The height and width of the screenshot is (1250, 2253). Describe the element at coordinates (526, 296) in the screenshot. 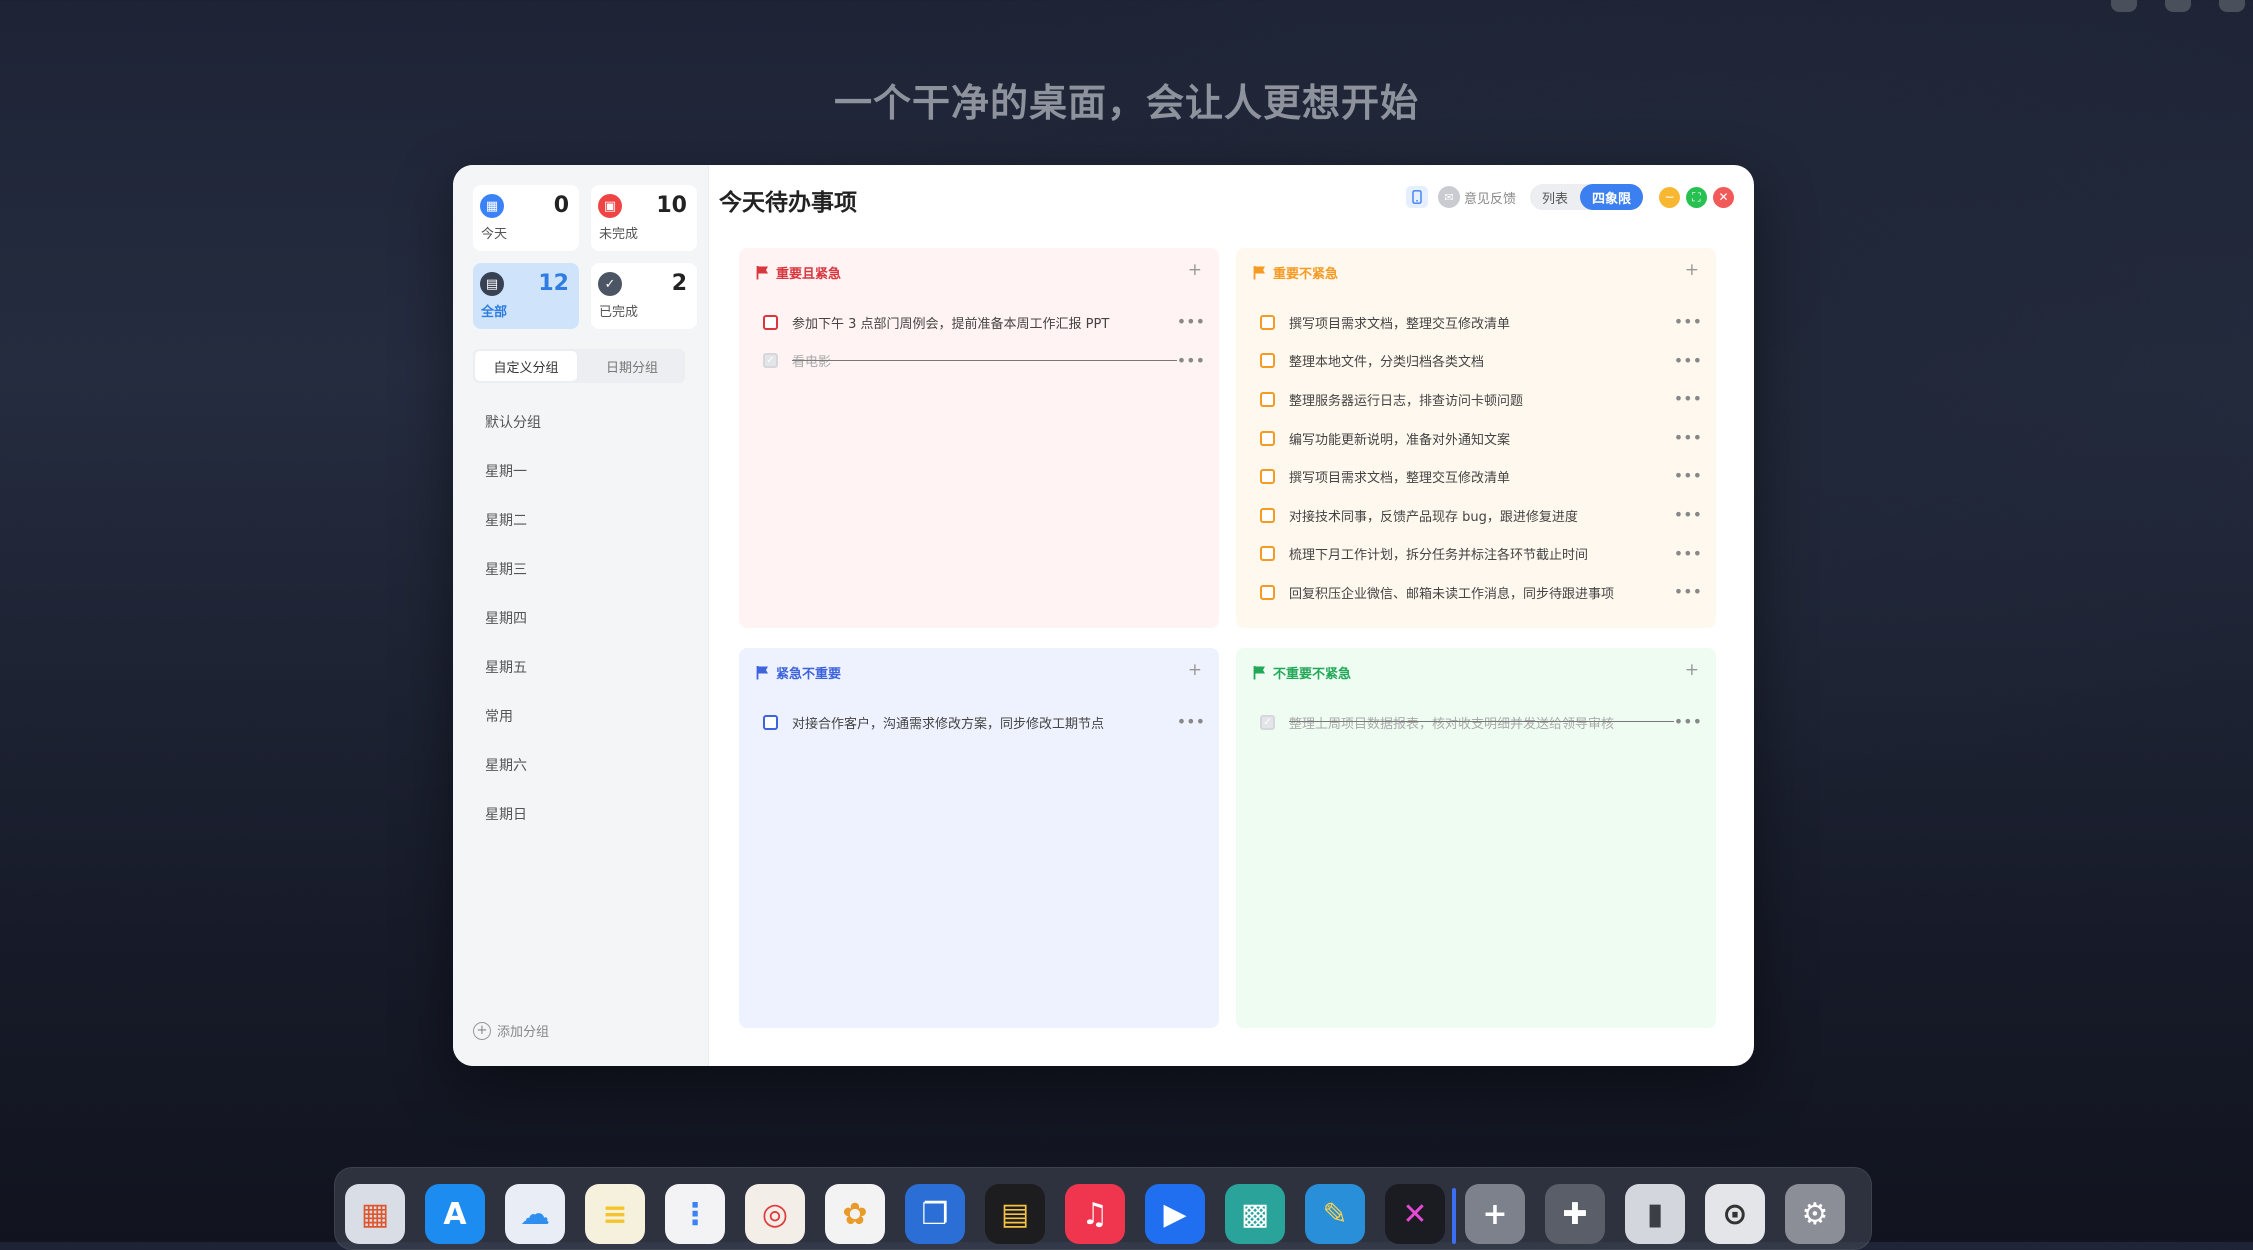

I see `stat-card-all: ▤ 12 全部` at that location.